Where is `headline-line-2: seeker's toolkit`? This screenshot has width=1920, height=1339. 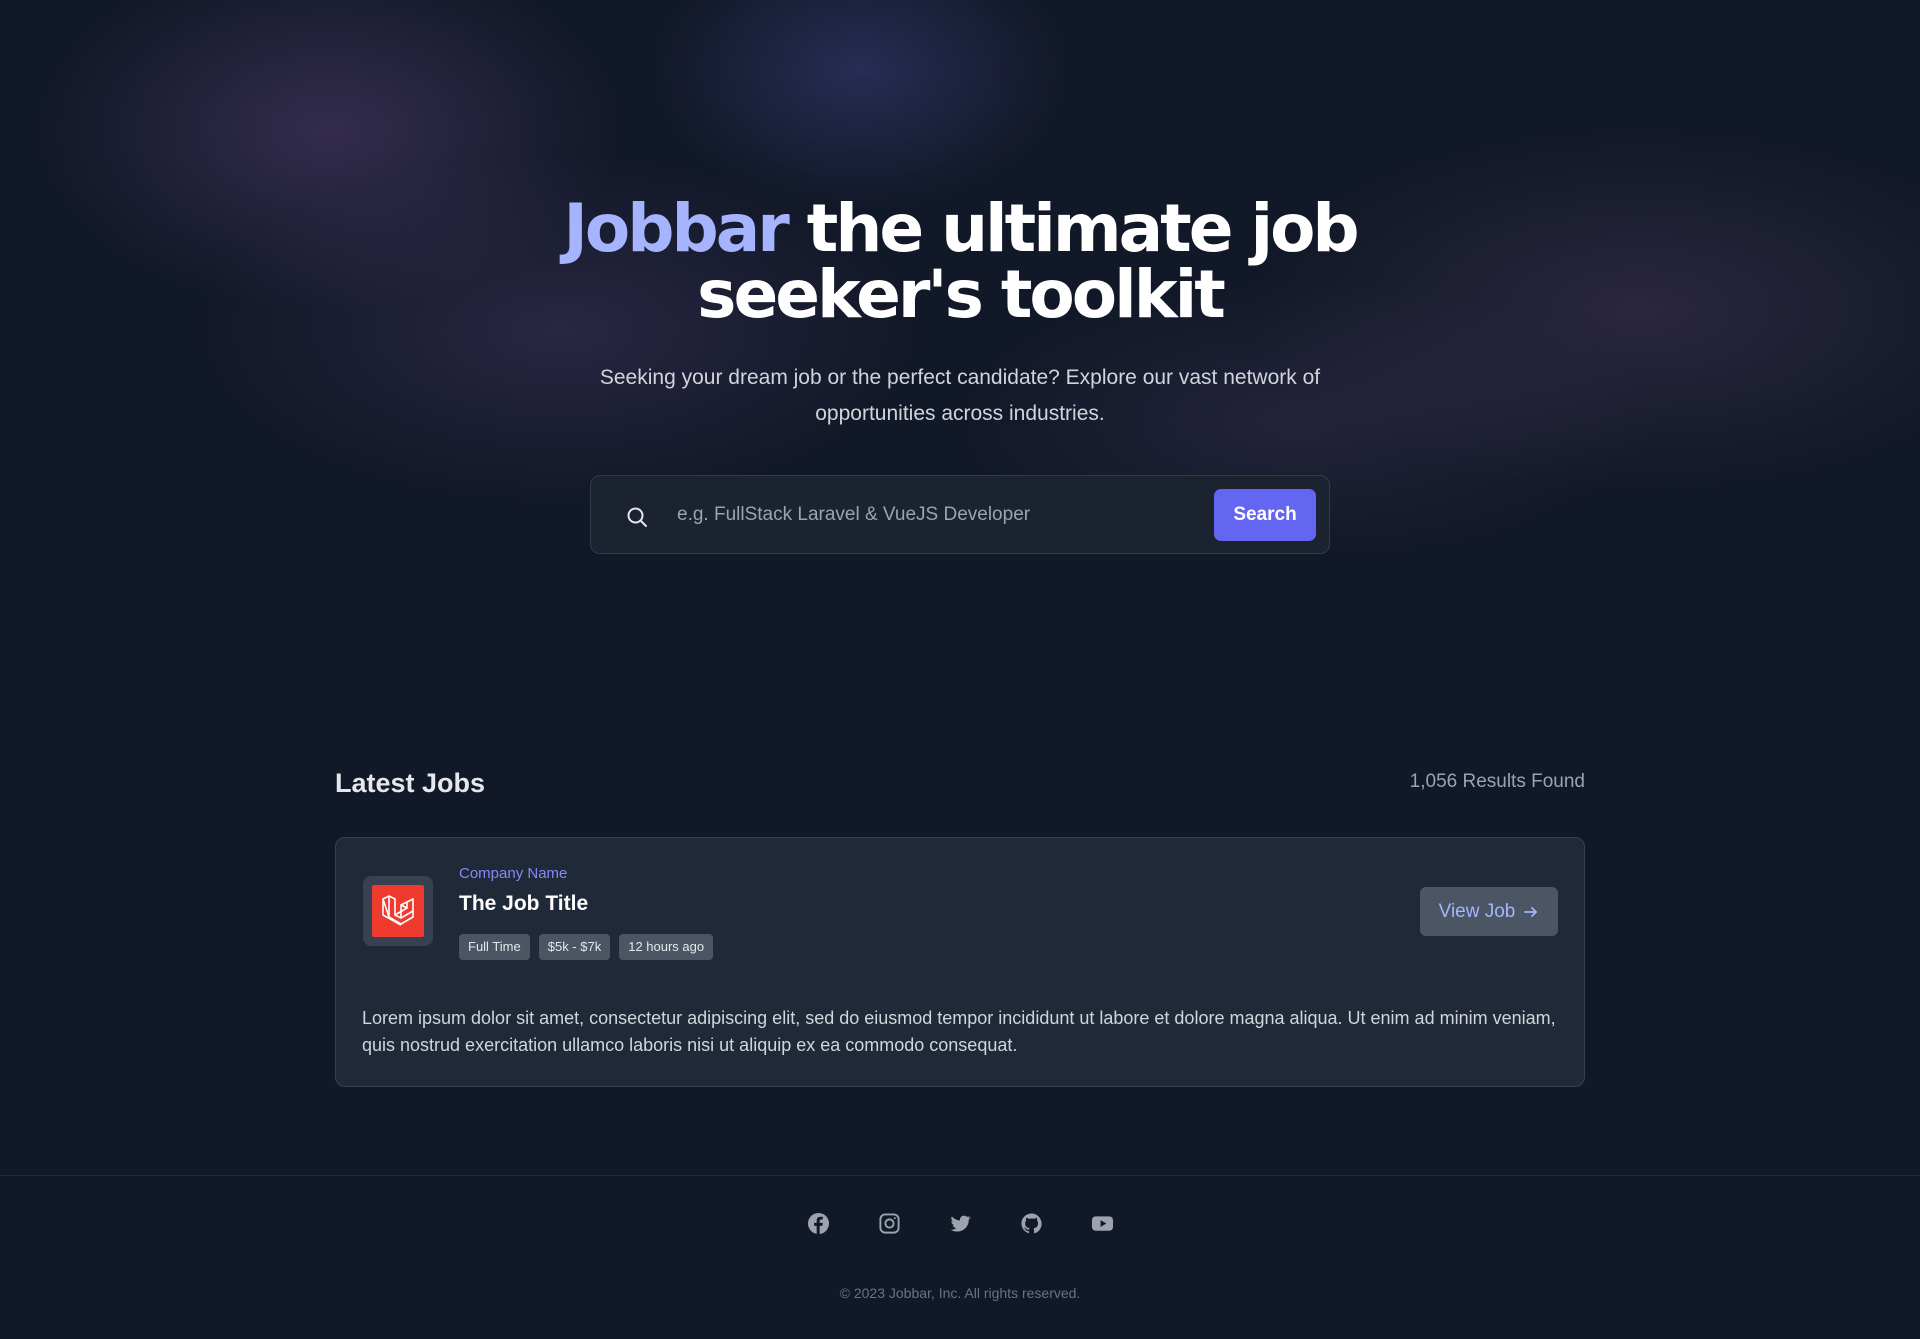 headline-line-2: seeker's toolkit is located at coordinates (961, 294).